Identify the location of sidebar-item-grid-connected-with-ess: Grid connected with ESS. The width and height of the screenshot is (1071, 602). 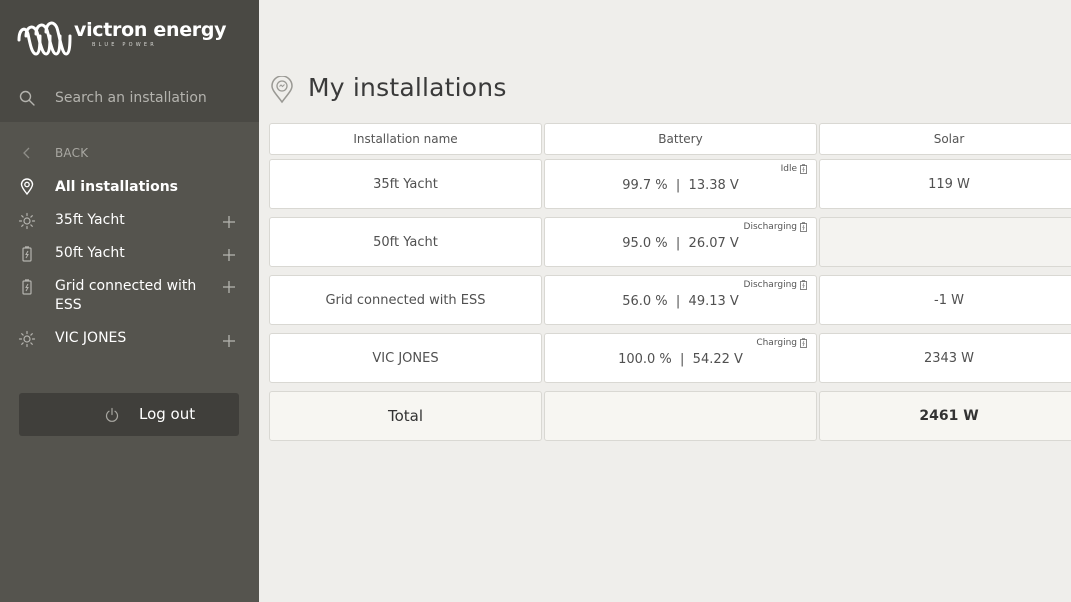
(129, 296).